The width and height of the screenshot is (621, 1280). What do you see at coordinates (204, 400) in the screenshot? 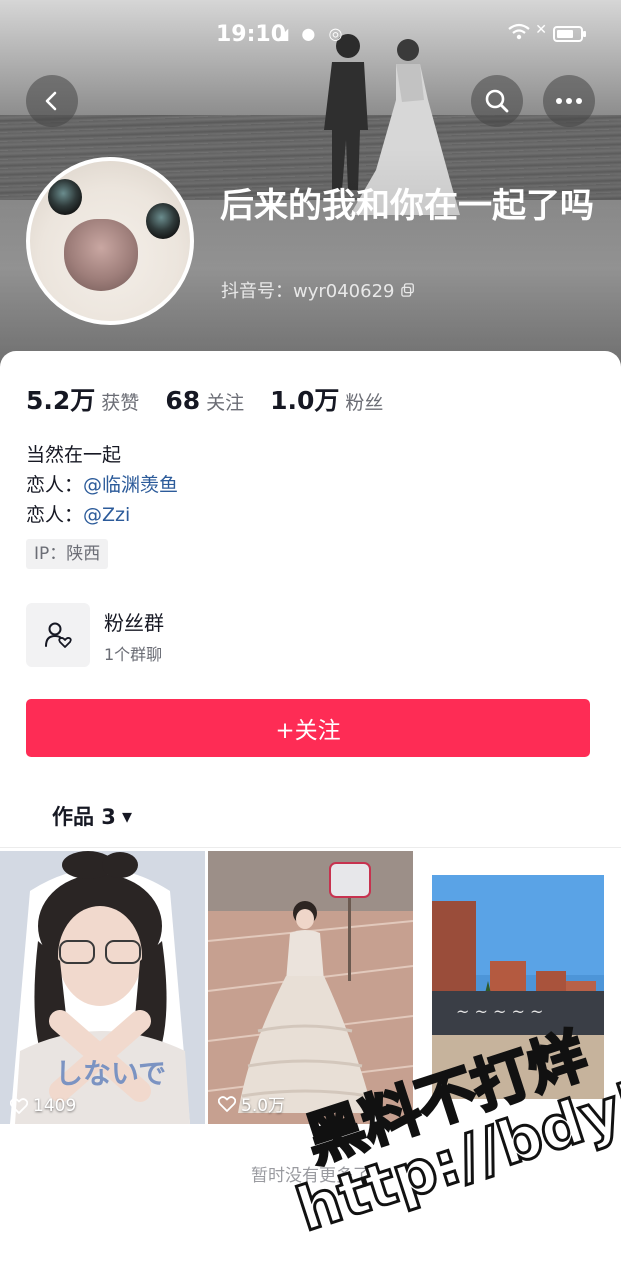
I see `stat-following: 68 关注` at bounding box center [204, 400].